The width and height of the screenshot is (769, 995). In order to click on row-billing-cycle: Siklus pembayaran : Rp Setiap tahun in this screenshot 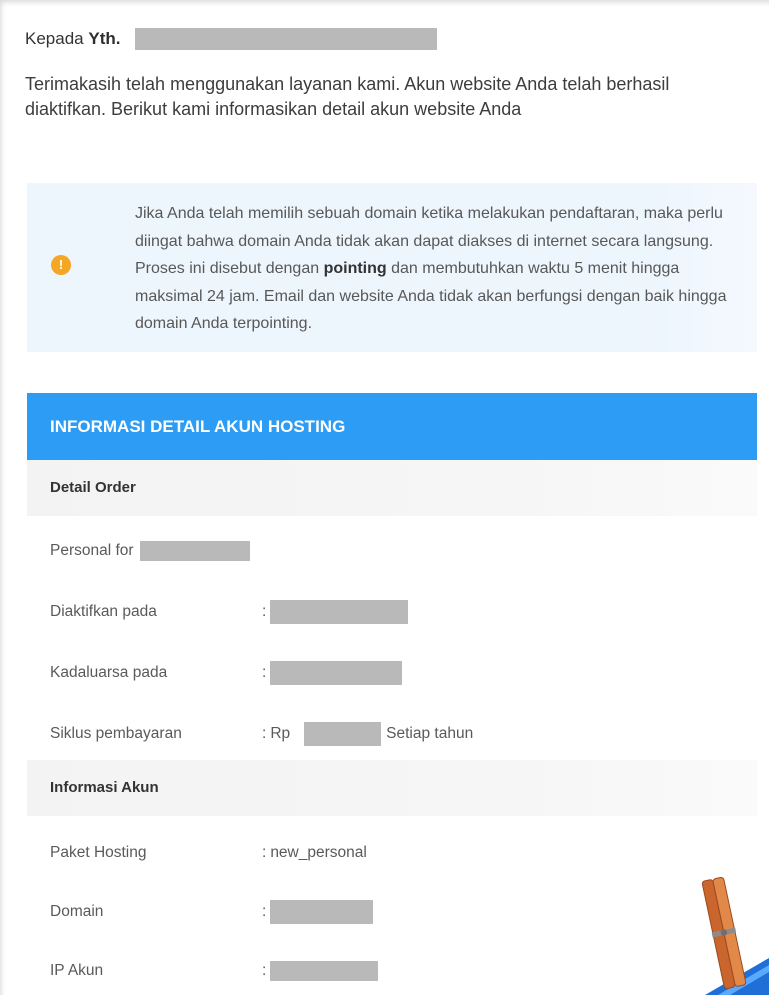, I will do `click(392, 729)`.